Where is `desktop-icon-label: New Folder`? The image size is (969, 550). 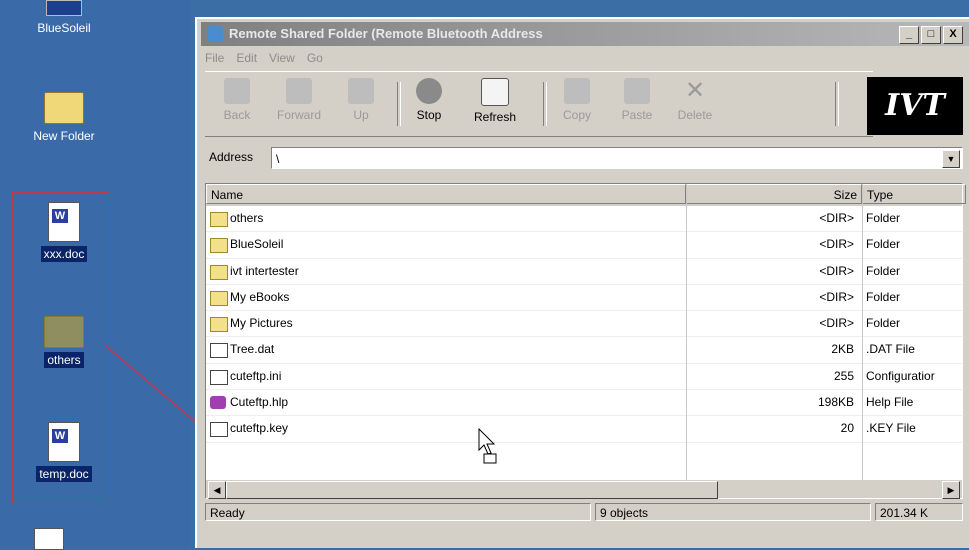 desktop-icon-label: New Folder is located at coordinates (64, 136).